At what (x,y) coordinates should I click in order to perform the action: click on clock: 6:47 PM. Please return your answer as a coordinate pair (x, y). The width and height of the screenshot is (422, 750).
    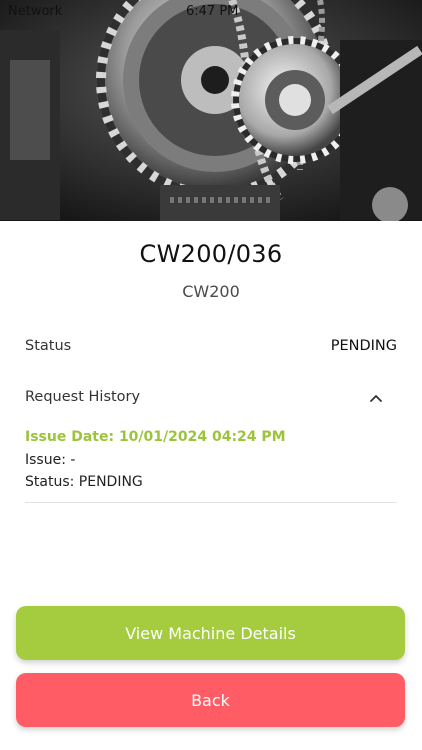
    Looking at the image, I should click on (212, 11).